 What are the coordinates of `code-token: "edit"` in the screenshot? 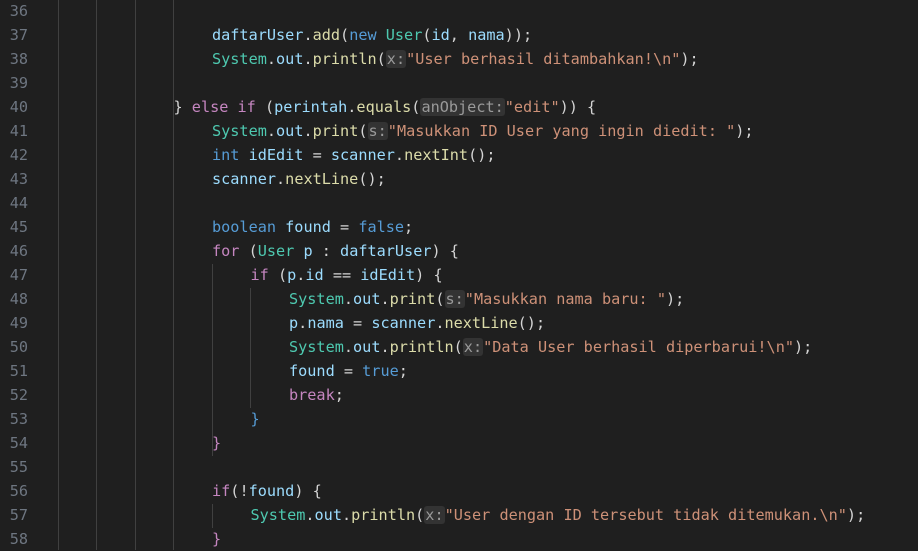 It's located at (532, 107).